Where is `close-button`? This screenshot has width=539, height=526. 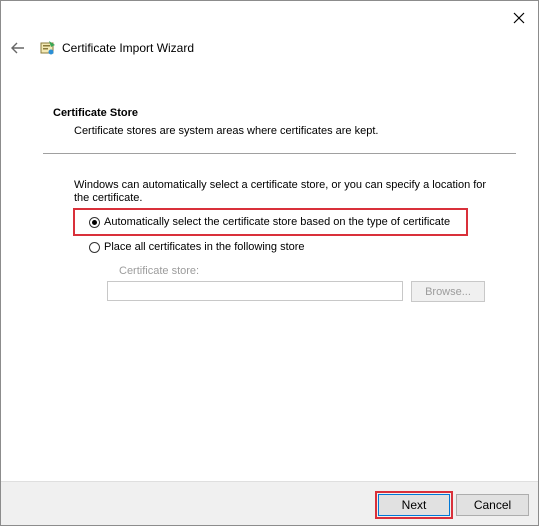 close-button is located at coordinates (519, 18).